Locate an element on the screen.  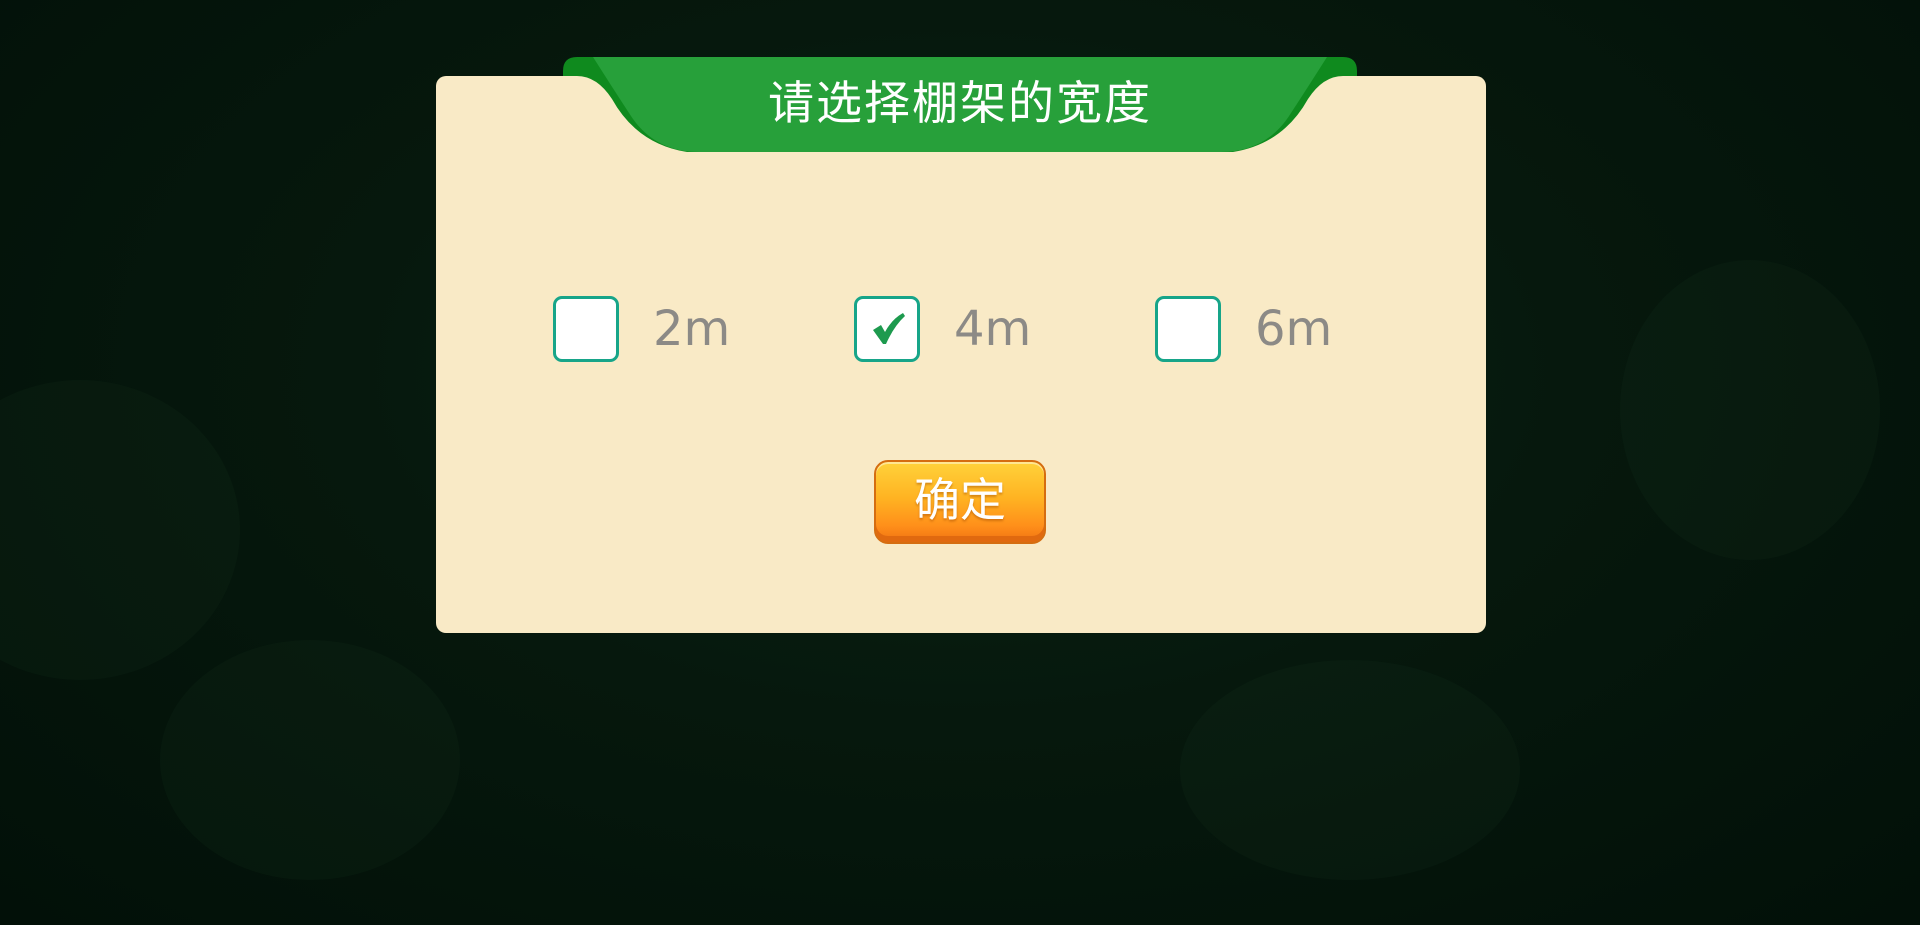
confirm-button: 确定 is located at coordinates (960, 502).